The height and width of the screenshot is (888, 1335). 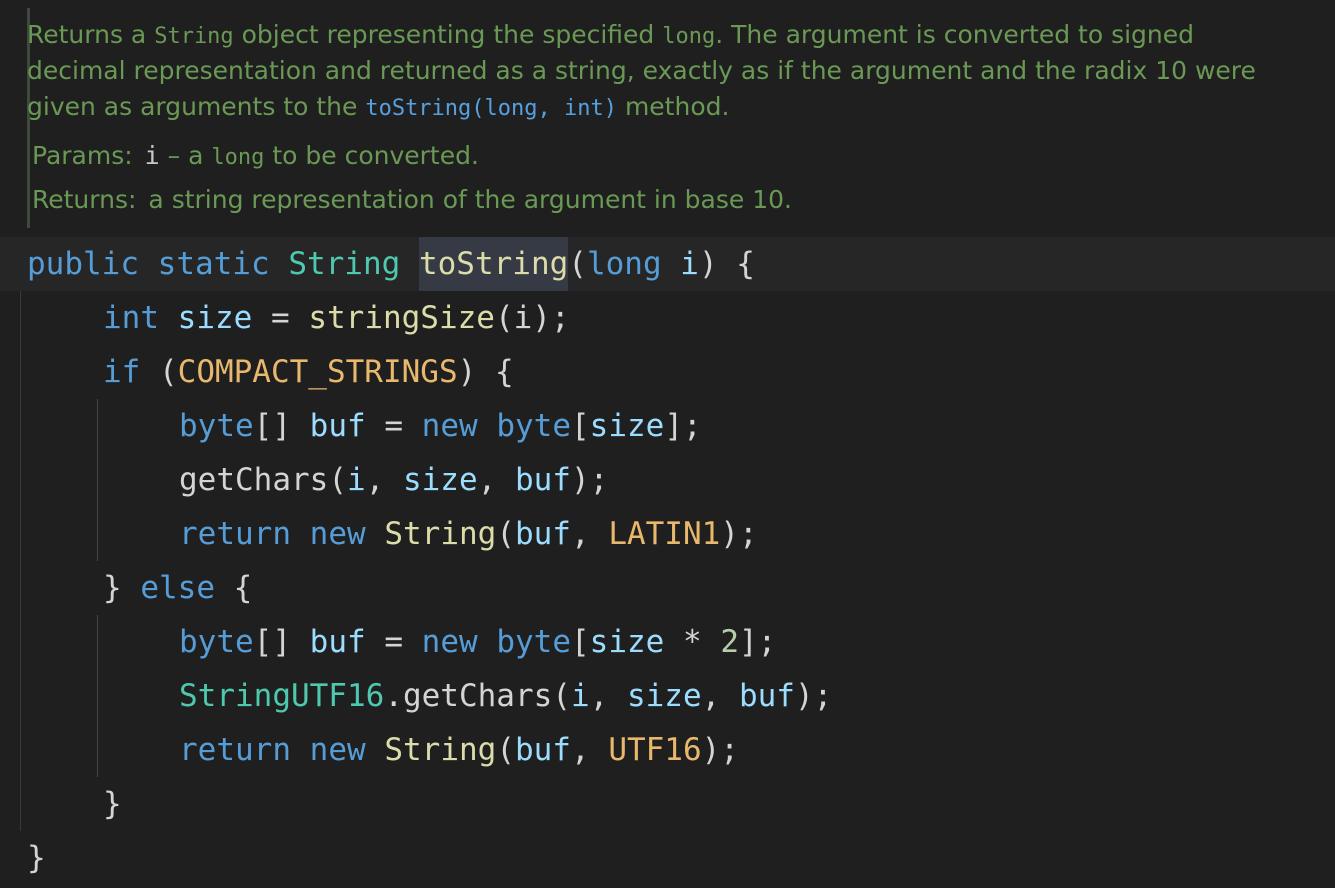 What do you see at coordinates (97, 696) in the screenshot?
I see `indent-guide` at bounding box center [97, 696].